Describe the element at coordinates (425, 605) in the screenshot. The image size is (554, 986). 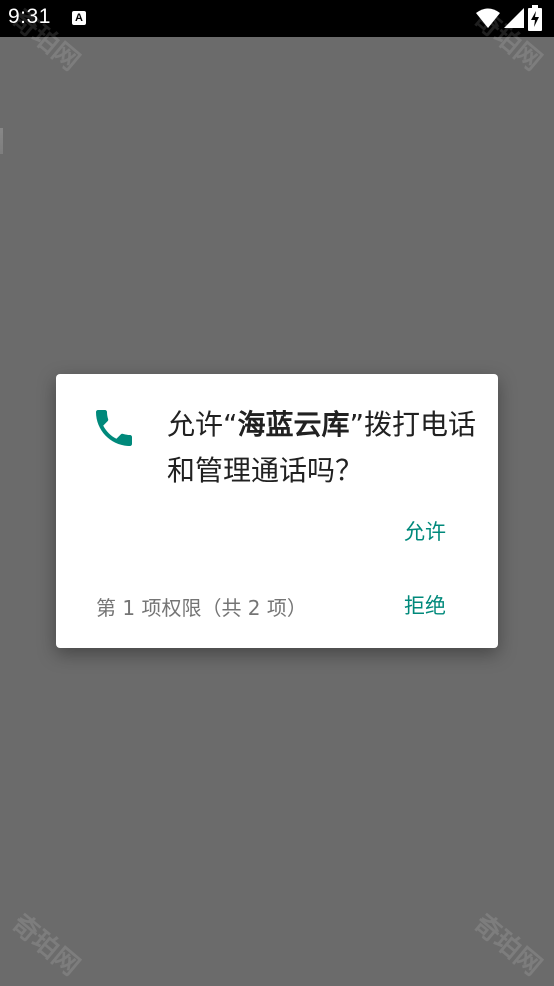
I see `deny-button: 拒绝` at that location.